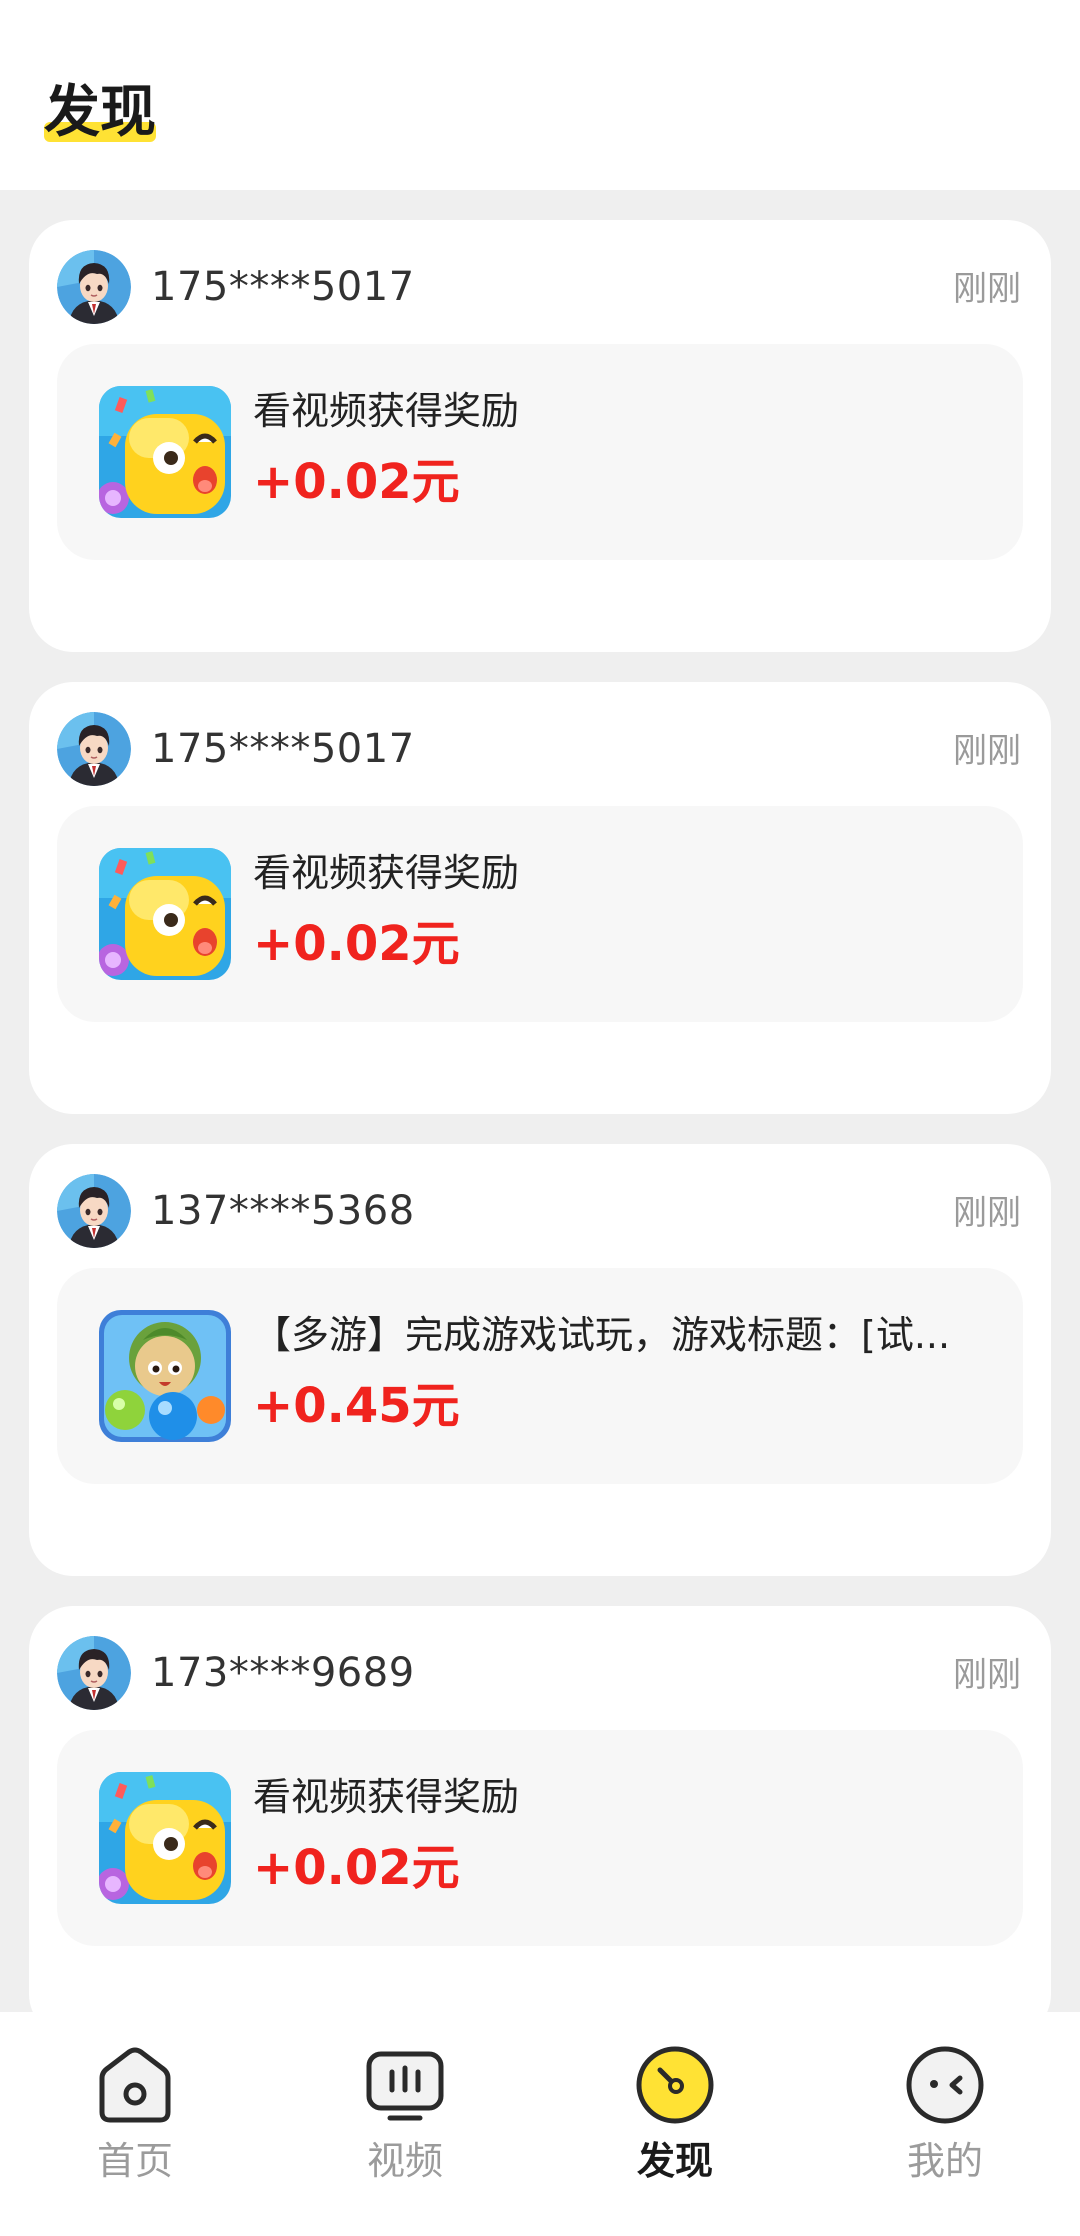 This screenshot has height=2236, width=1080. What do you see at coordinates (540, 95) in the screenshot?
I see `header: 发现` at bounding box center [540, 95].